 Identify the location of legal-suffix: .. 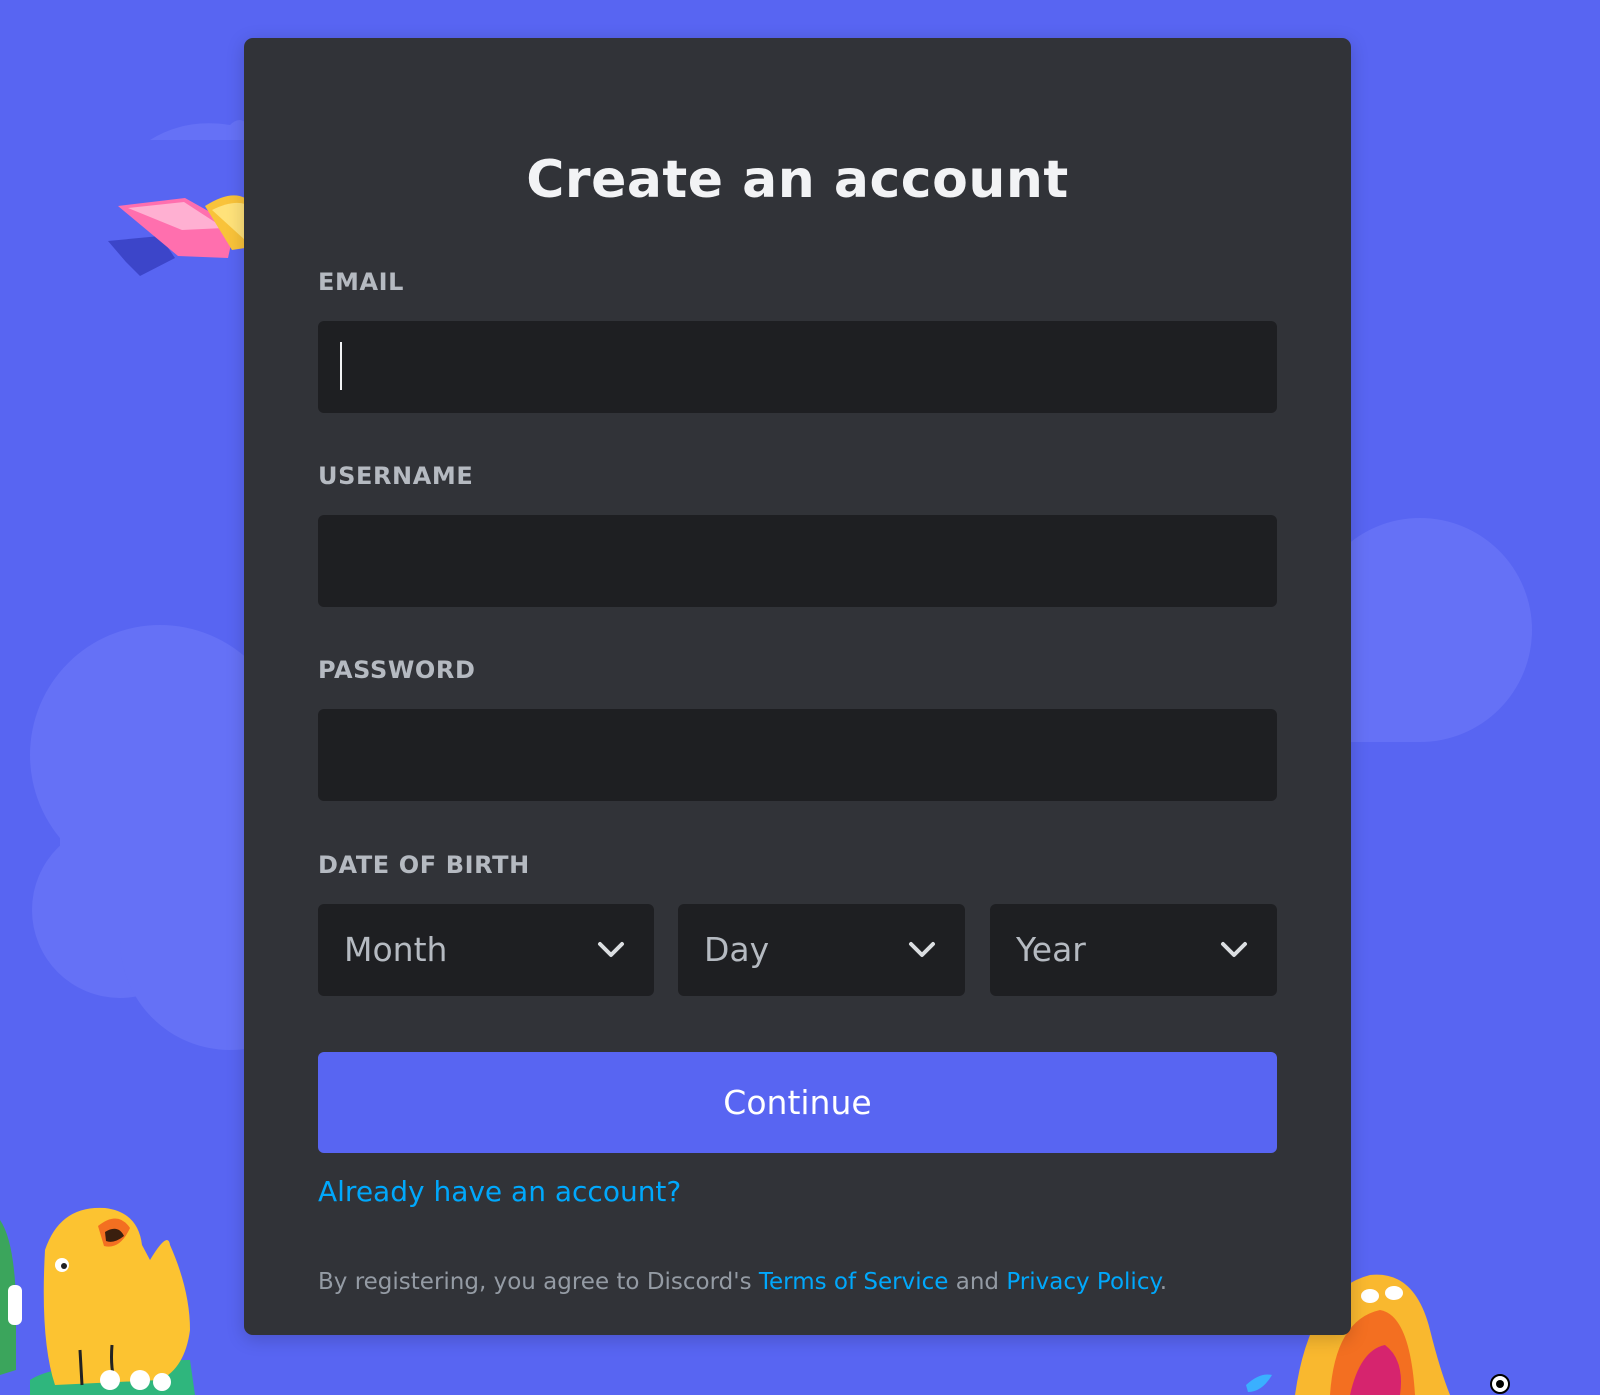
(1163, 1282).